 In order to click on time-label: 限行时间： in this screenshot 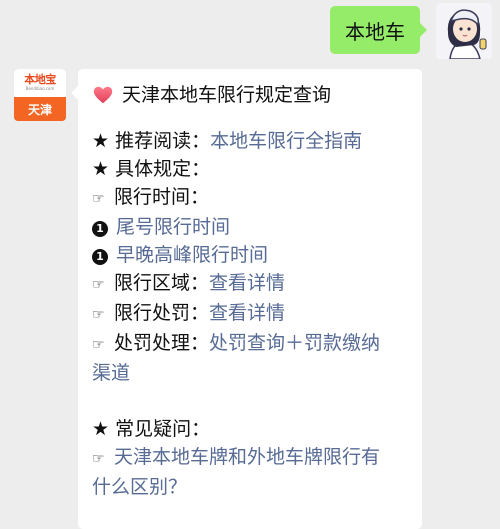, I will do `click(162, 197)`.